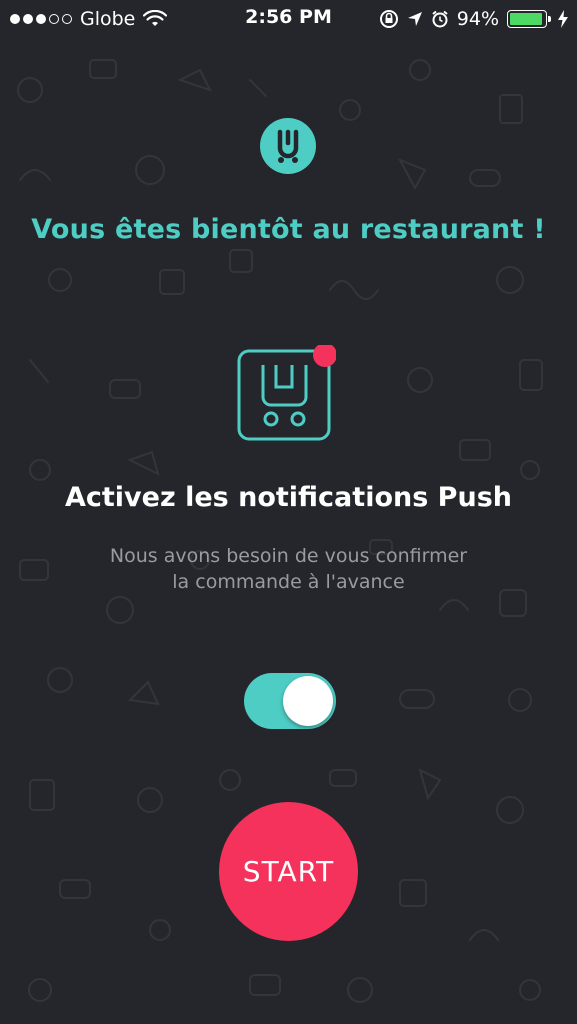  I want to click on push-notification-icon, so click(286, 393).